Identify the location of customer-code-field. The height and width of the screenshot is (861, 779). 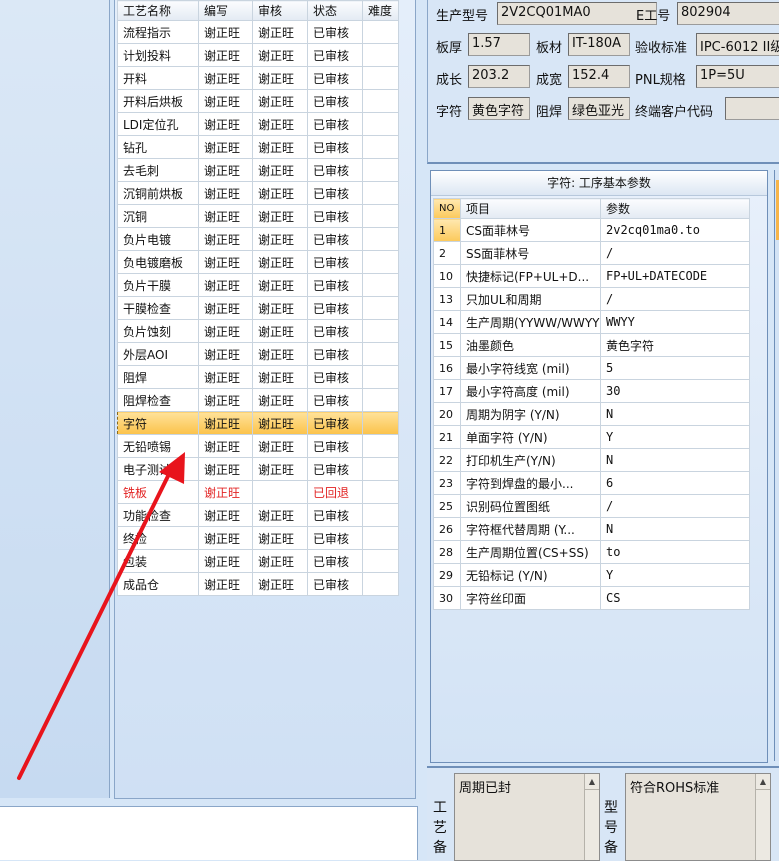
(752, 108).